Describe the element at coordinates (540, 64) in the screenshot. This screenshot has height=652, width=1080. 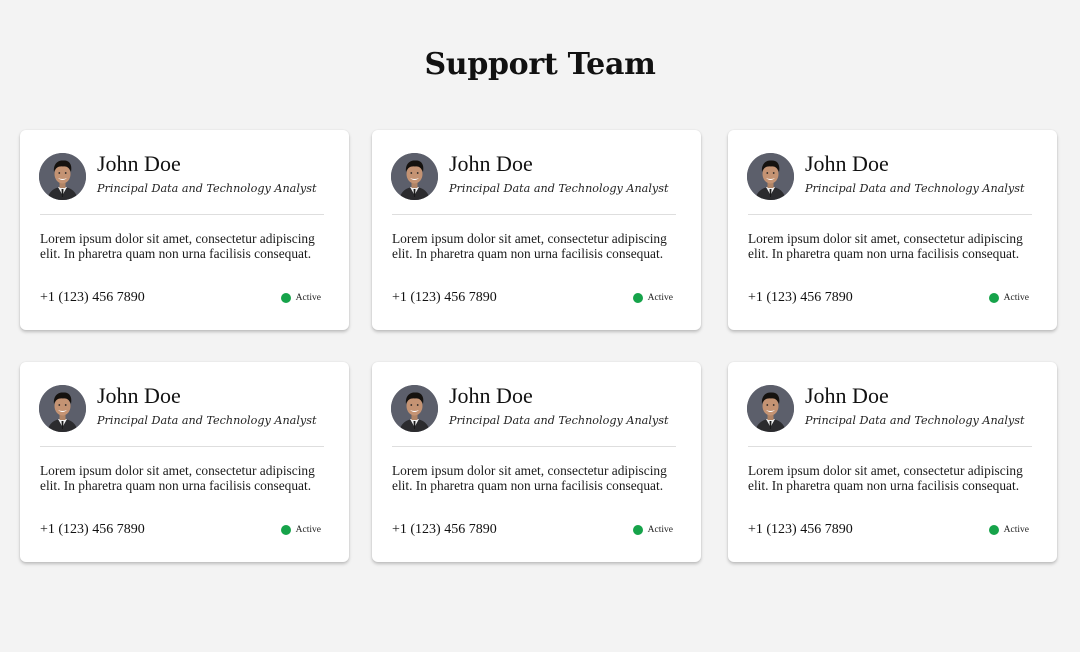
I see `page-title: Support Team` at that location.